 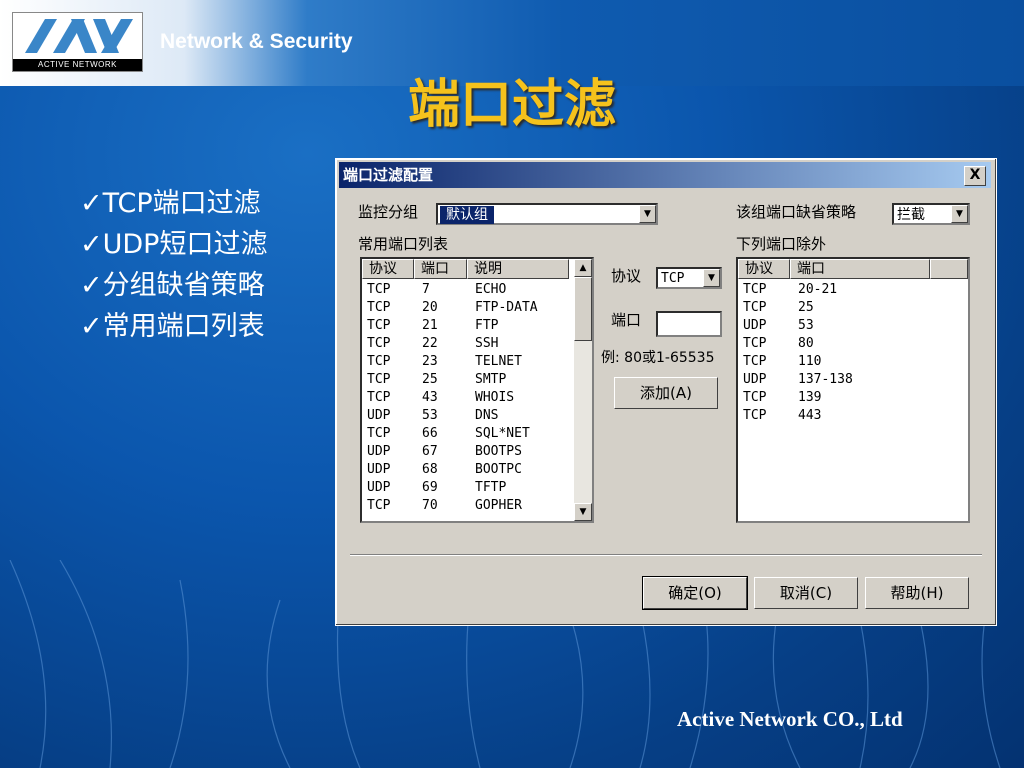 What do you see at coordinates (430, 487) in the screenshot?
I see `list-cell: 69` at bounding box center [430, 487].